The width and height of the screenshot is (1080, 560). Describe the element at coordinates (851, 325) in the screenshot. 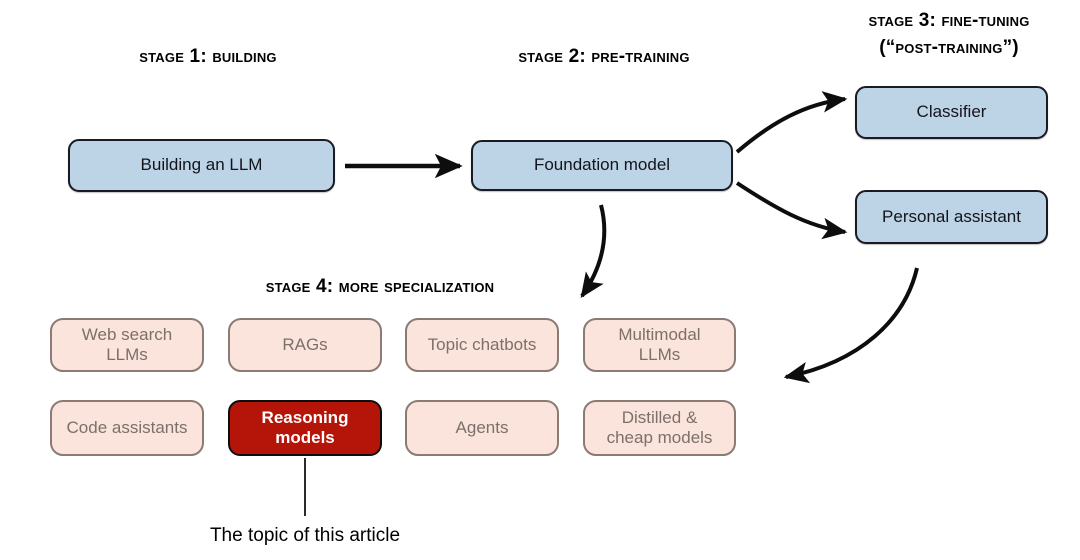

I see `arrow-assistant-to-specialization` at that location.